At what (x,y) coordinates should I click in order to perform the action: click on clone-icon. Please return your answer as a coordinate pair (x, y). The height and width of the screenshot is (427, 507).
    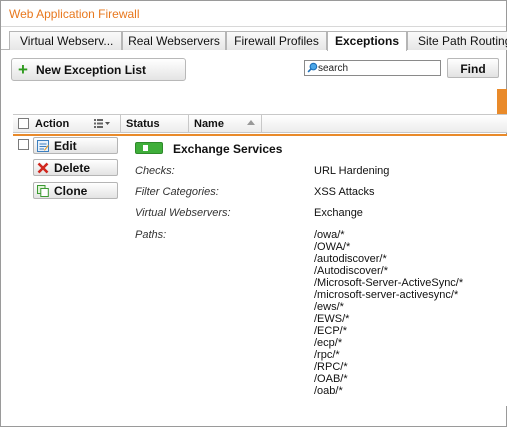
    Looking at the image, I should click on (43, 191).